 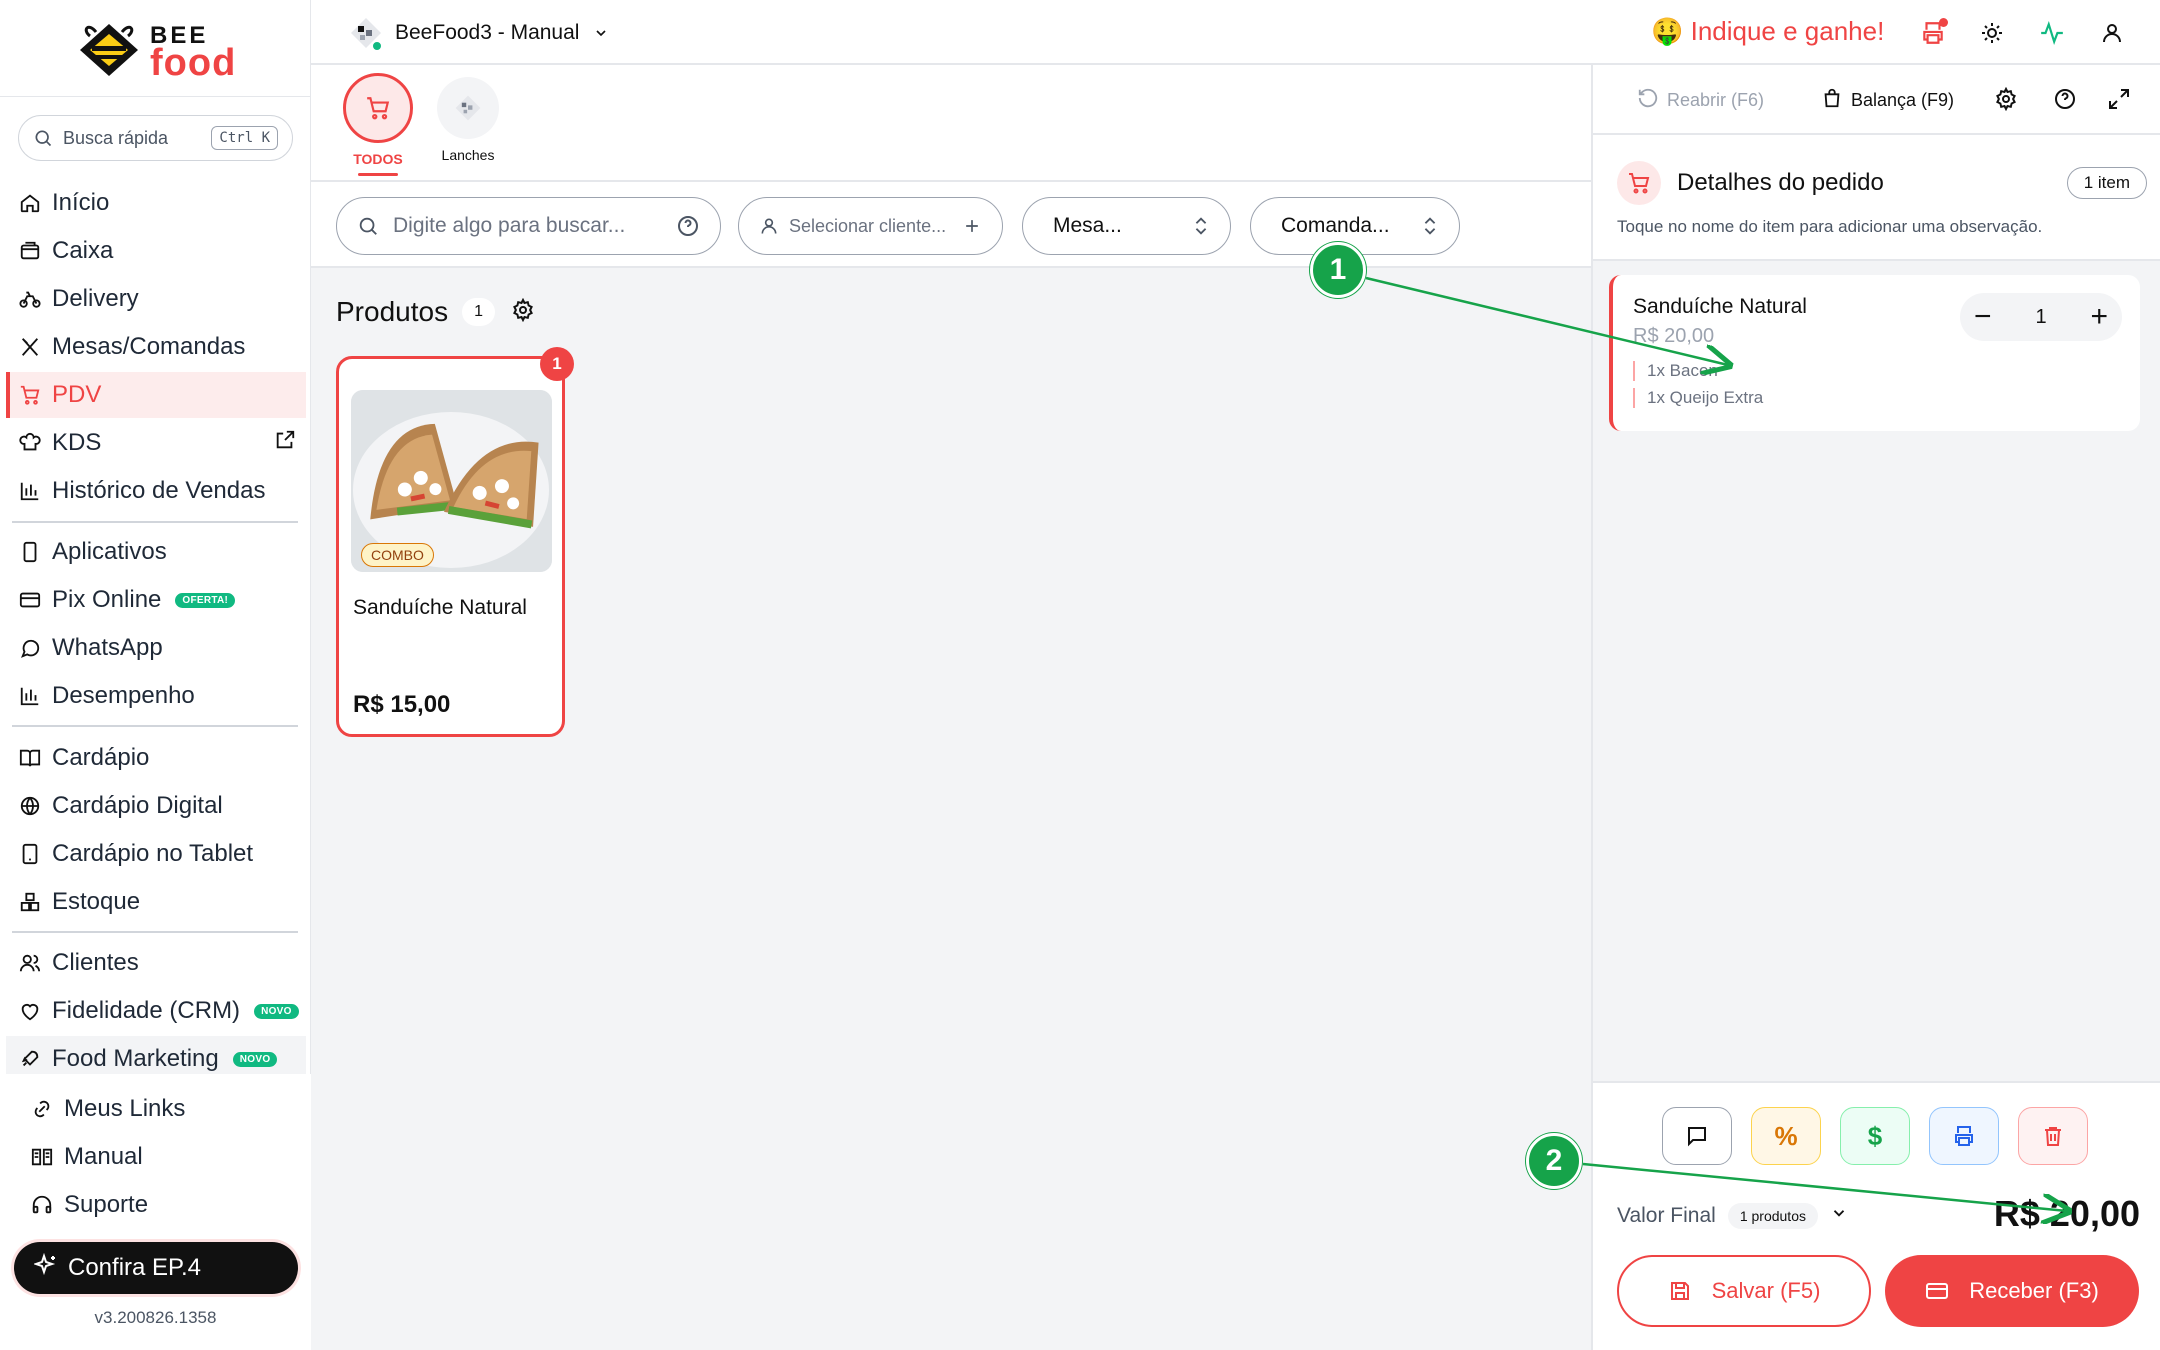 I want to click on sidebar-item-label: Cardápio no Tablet, so click(x=153, y=853).